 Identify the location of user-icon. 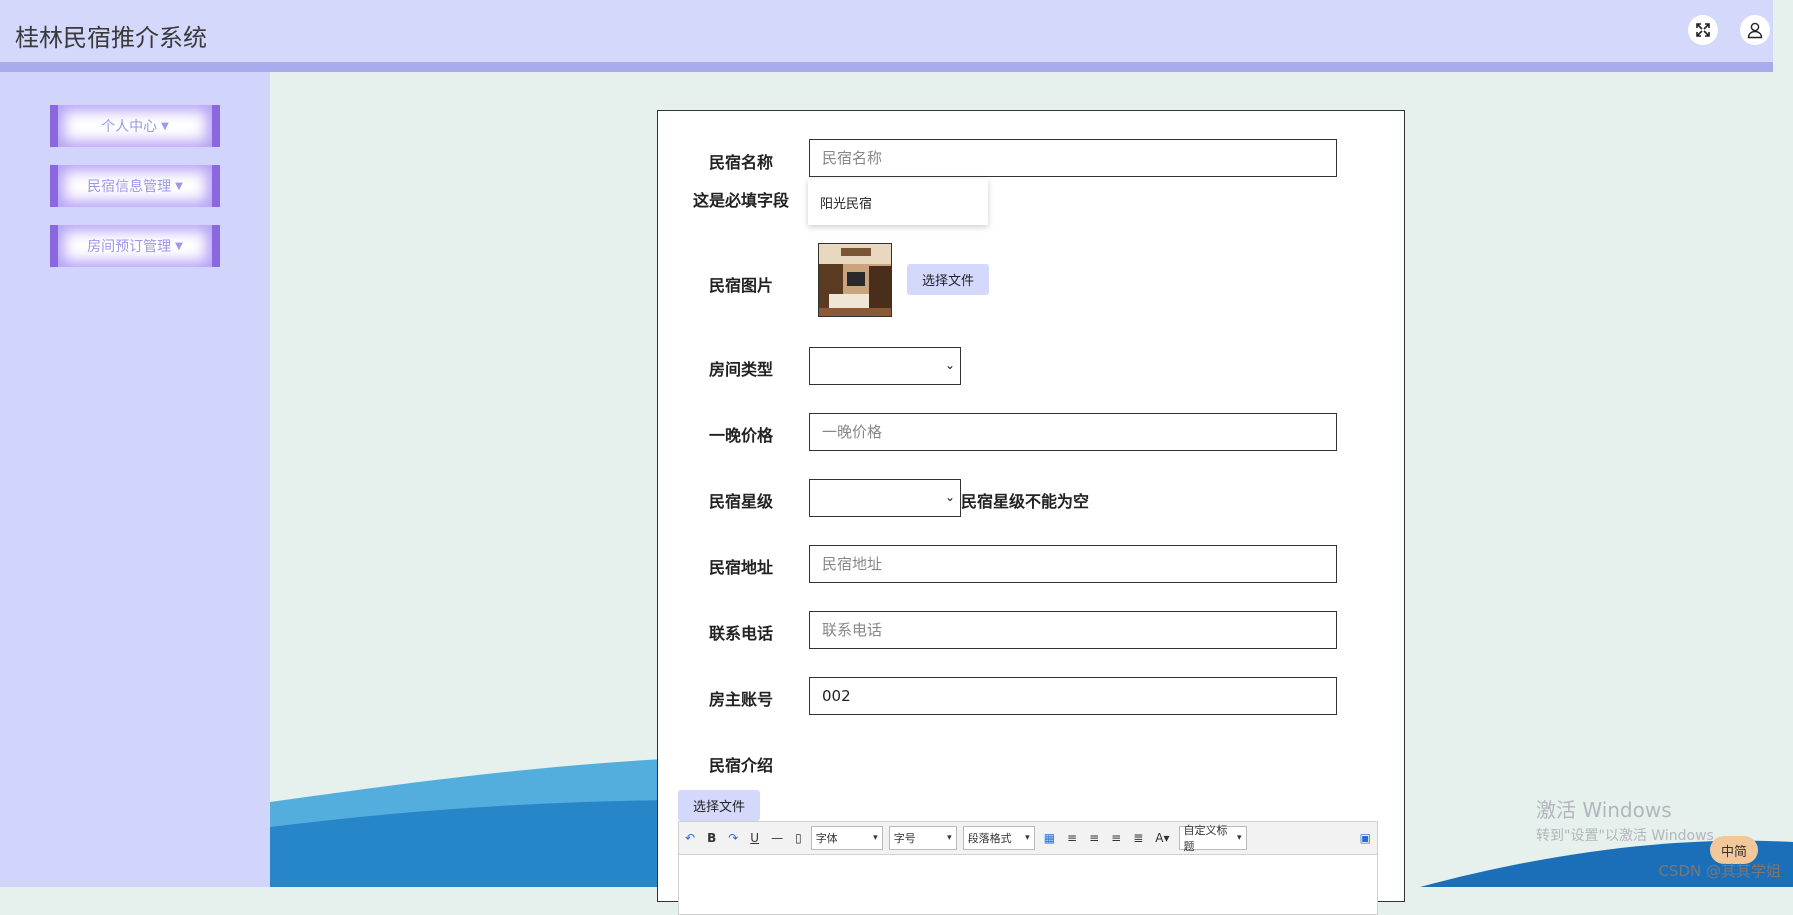
(1755, 30).